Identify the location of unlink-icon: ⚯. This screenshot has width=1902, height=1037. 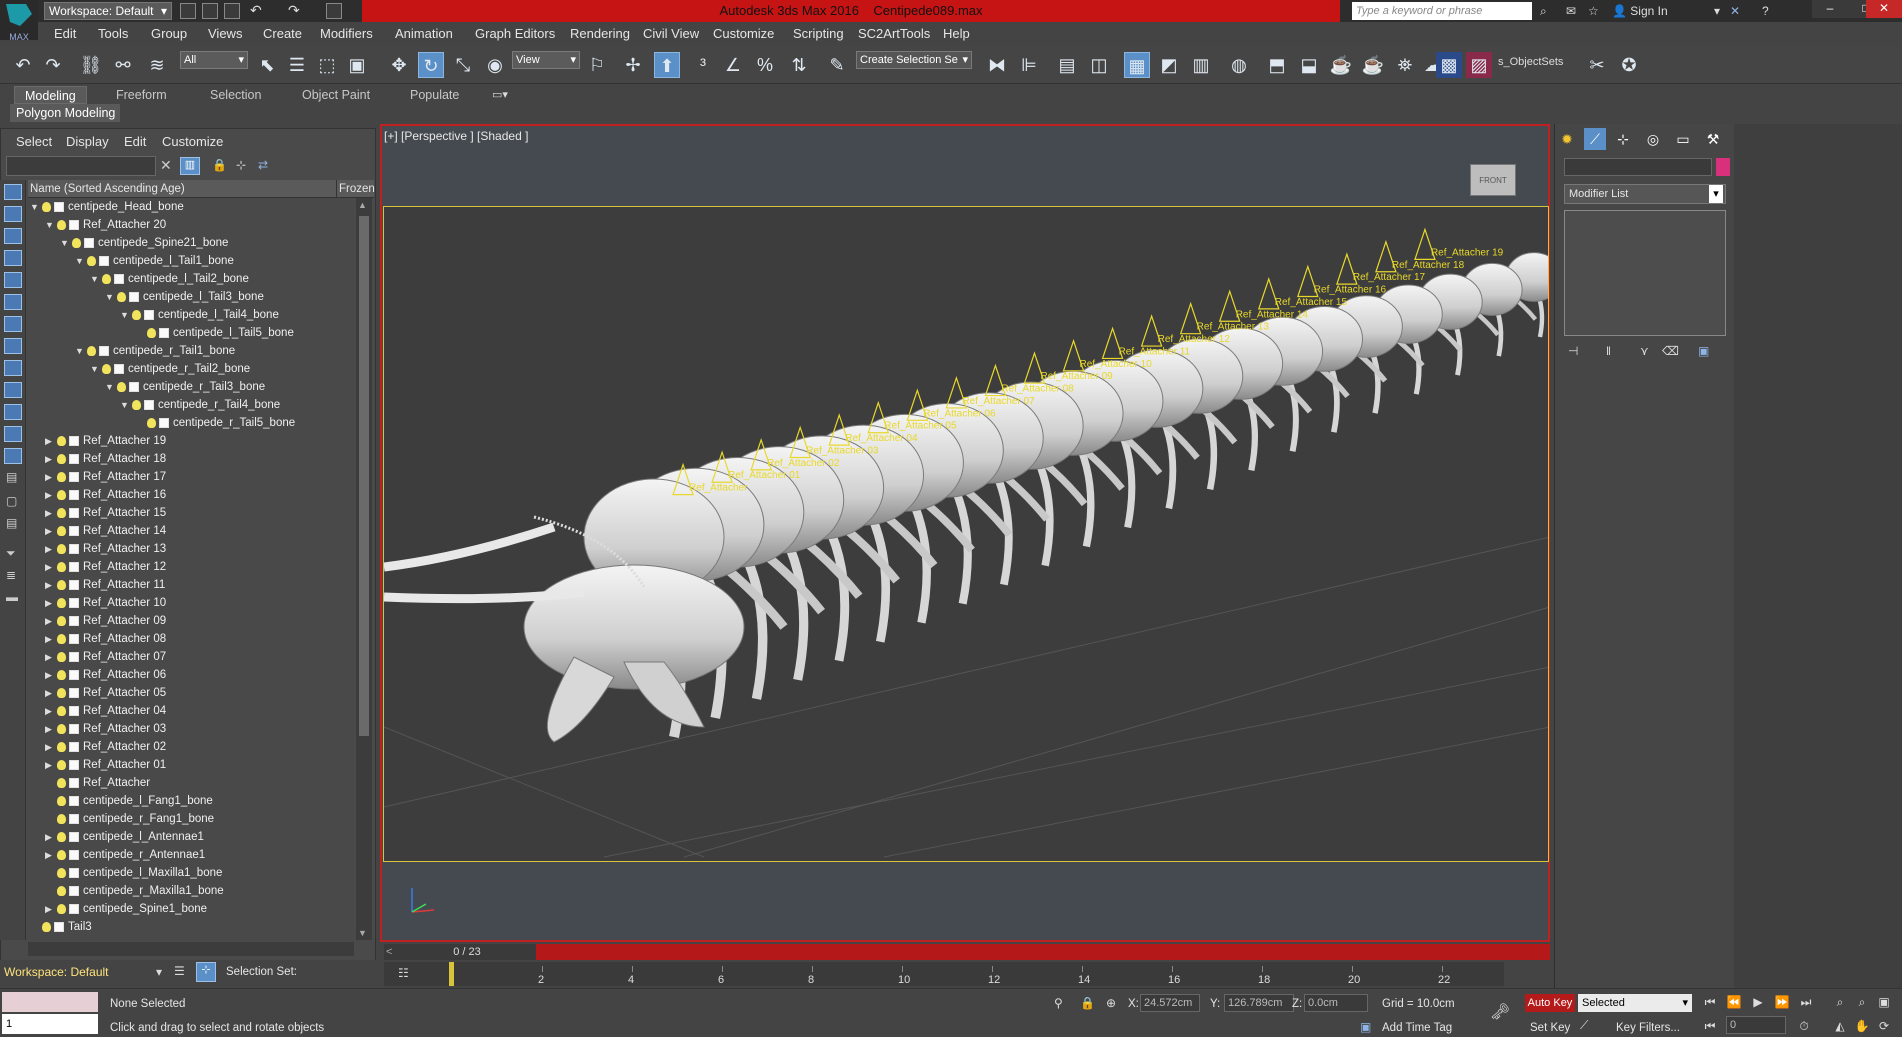
(123, 65).